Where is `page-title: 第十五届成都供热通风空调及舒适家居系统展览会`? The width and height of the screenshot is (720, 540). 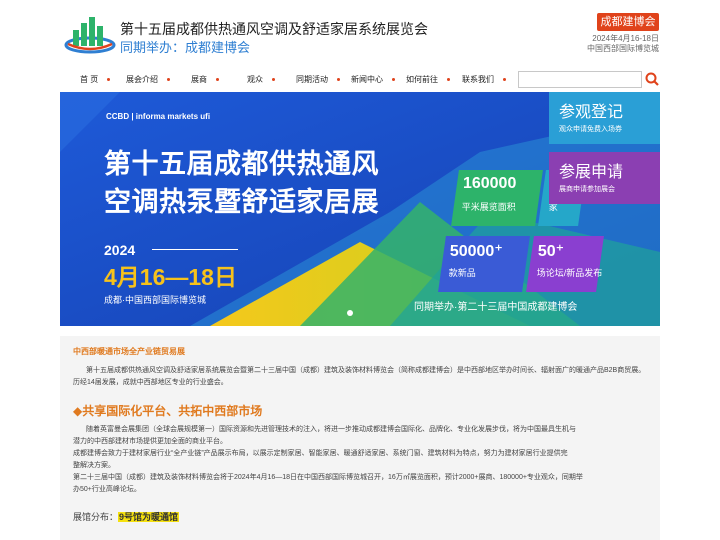 page-title: 第十五届成都供热通风空调及舒适家居系统展览会 is located at coordinates (274, 29).